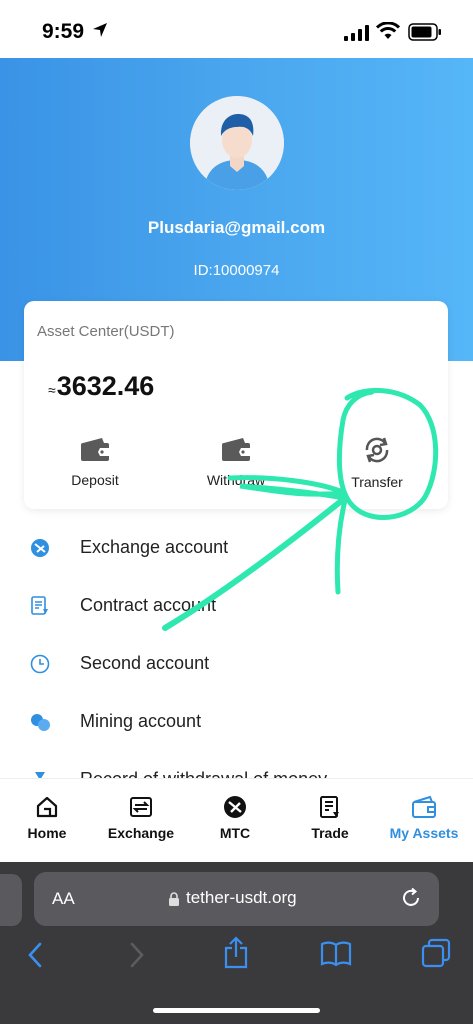 The height and width of the screenshot is (1024, 473). Describe the element at coordinates (236, 1010) in the screenshot. I see `home-indicator` at that location.